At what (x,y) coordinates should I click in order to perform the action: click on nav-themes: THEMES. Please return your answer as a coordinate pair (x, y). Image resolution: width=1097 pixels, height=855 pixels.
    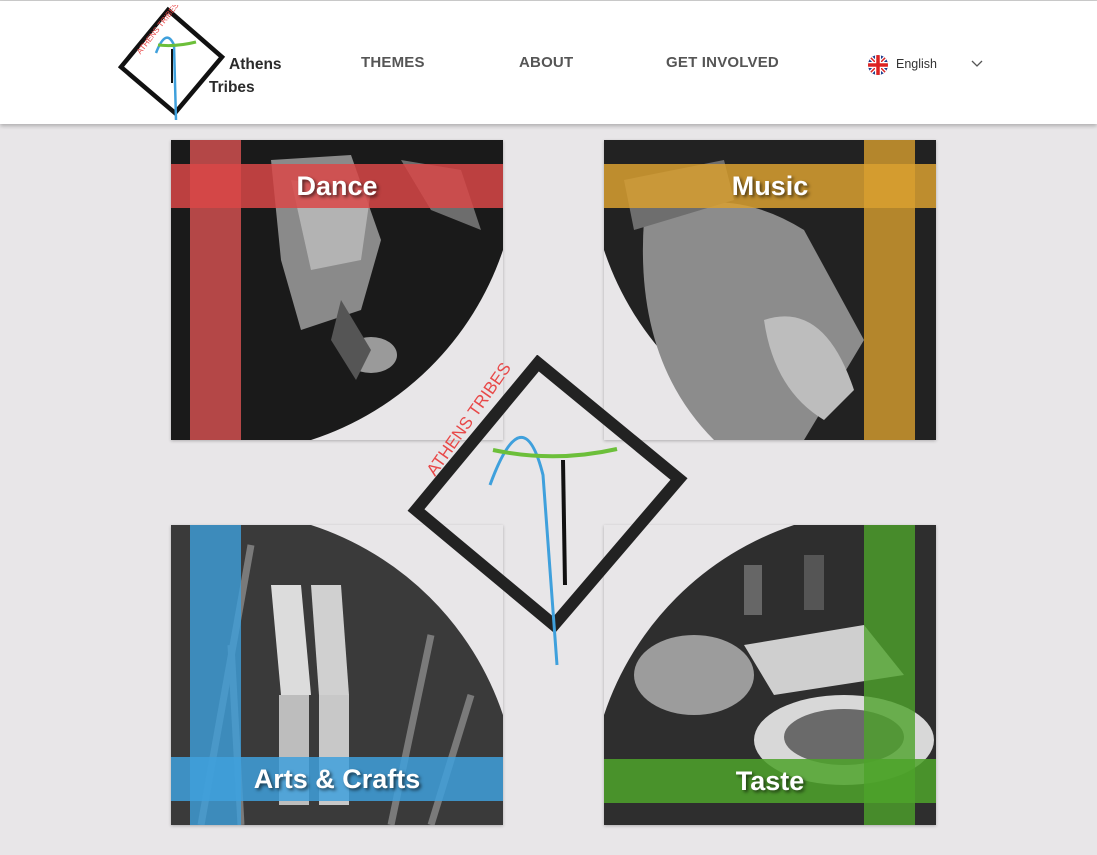
    Looking at the image, I should click on (393, 62).